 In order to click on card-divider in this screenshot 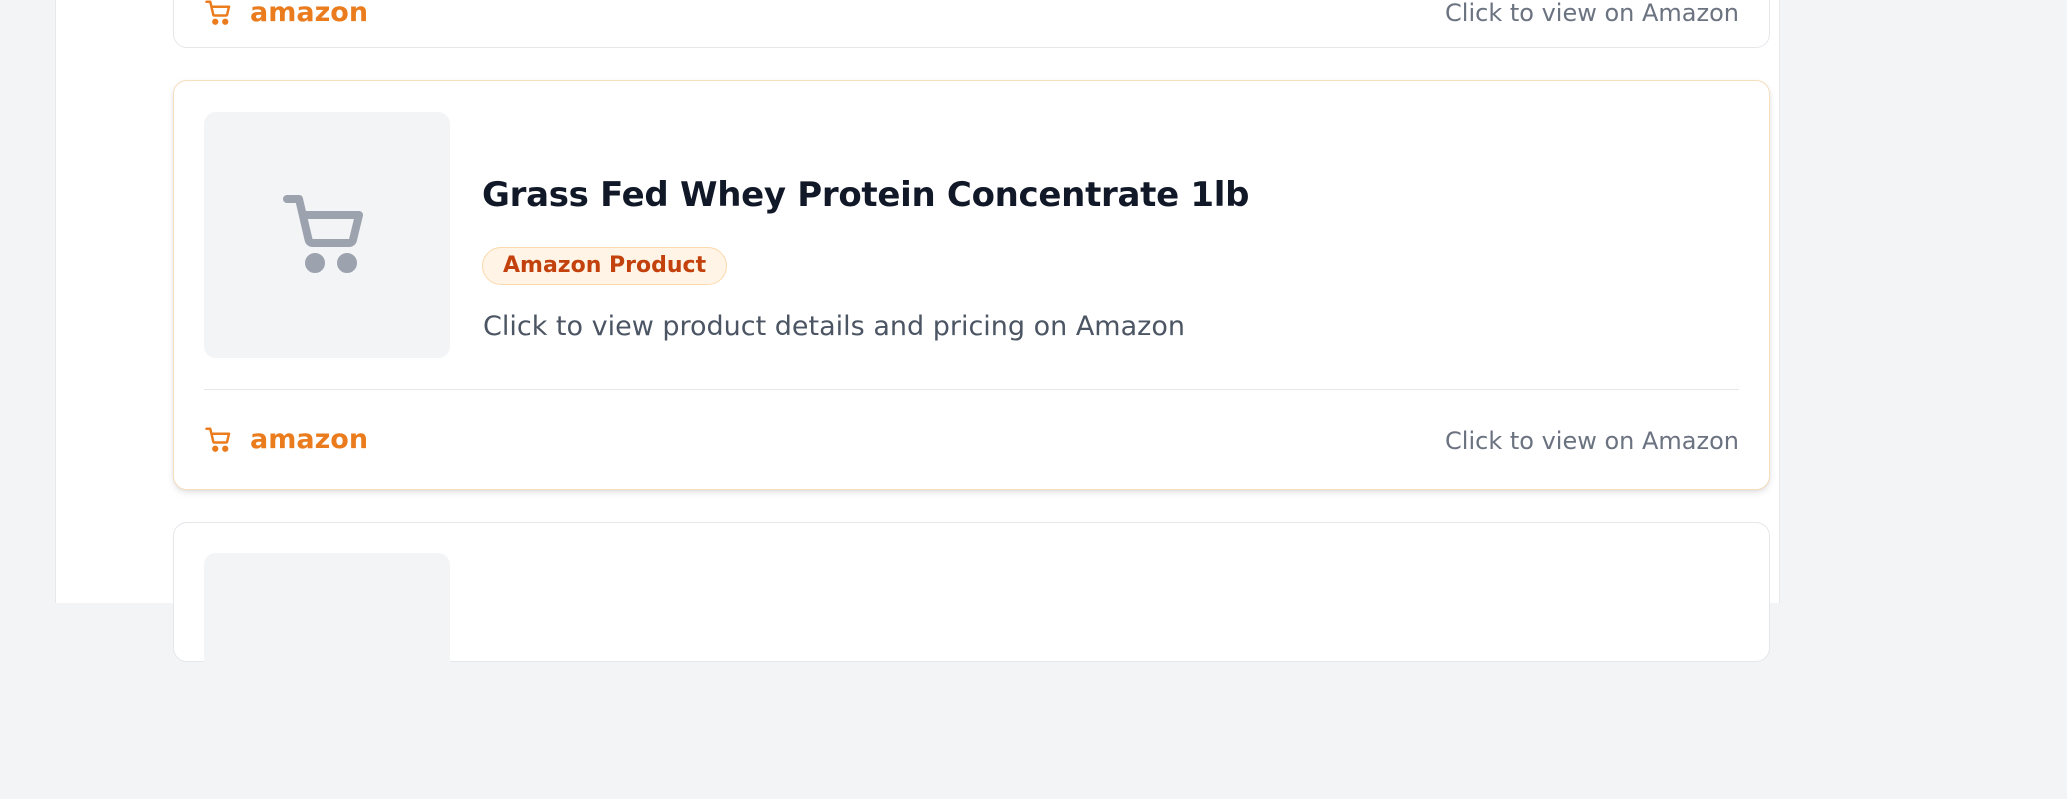, I will do `click(971, 389)`.